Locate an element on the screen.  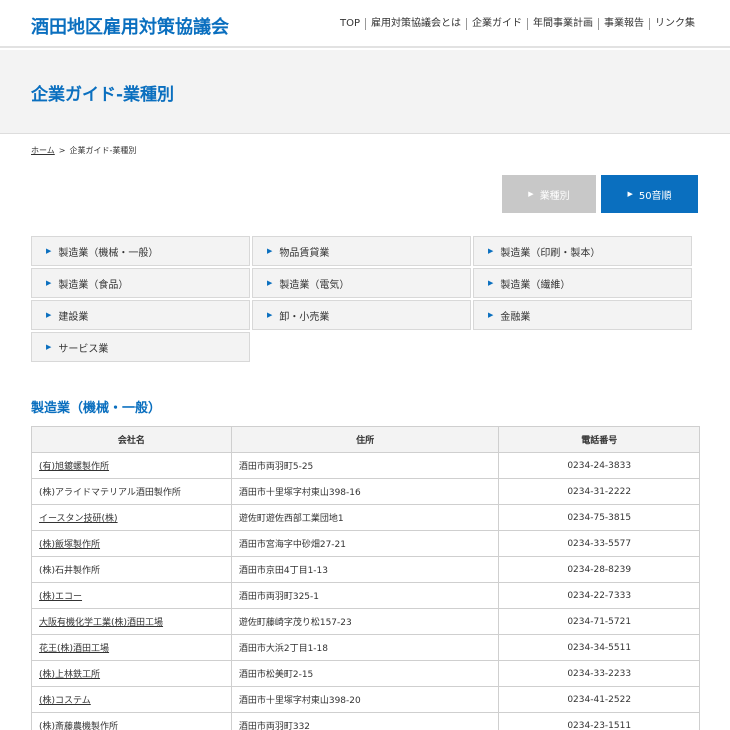
cell-address: 酒田市十里塚字村東山398-16 is located at coordinates (365, 491).